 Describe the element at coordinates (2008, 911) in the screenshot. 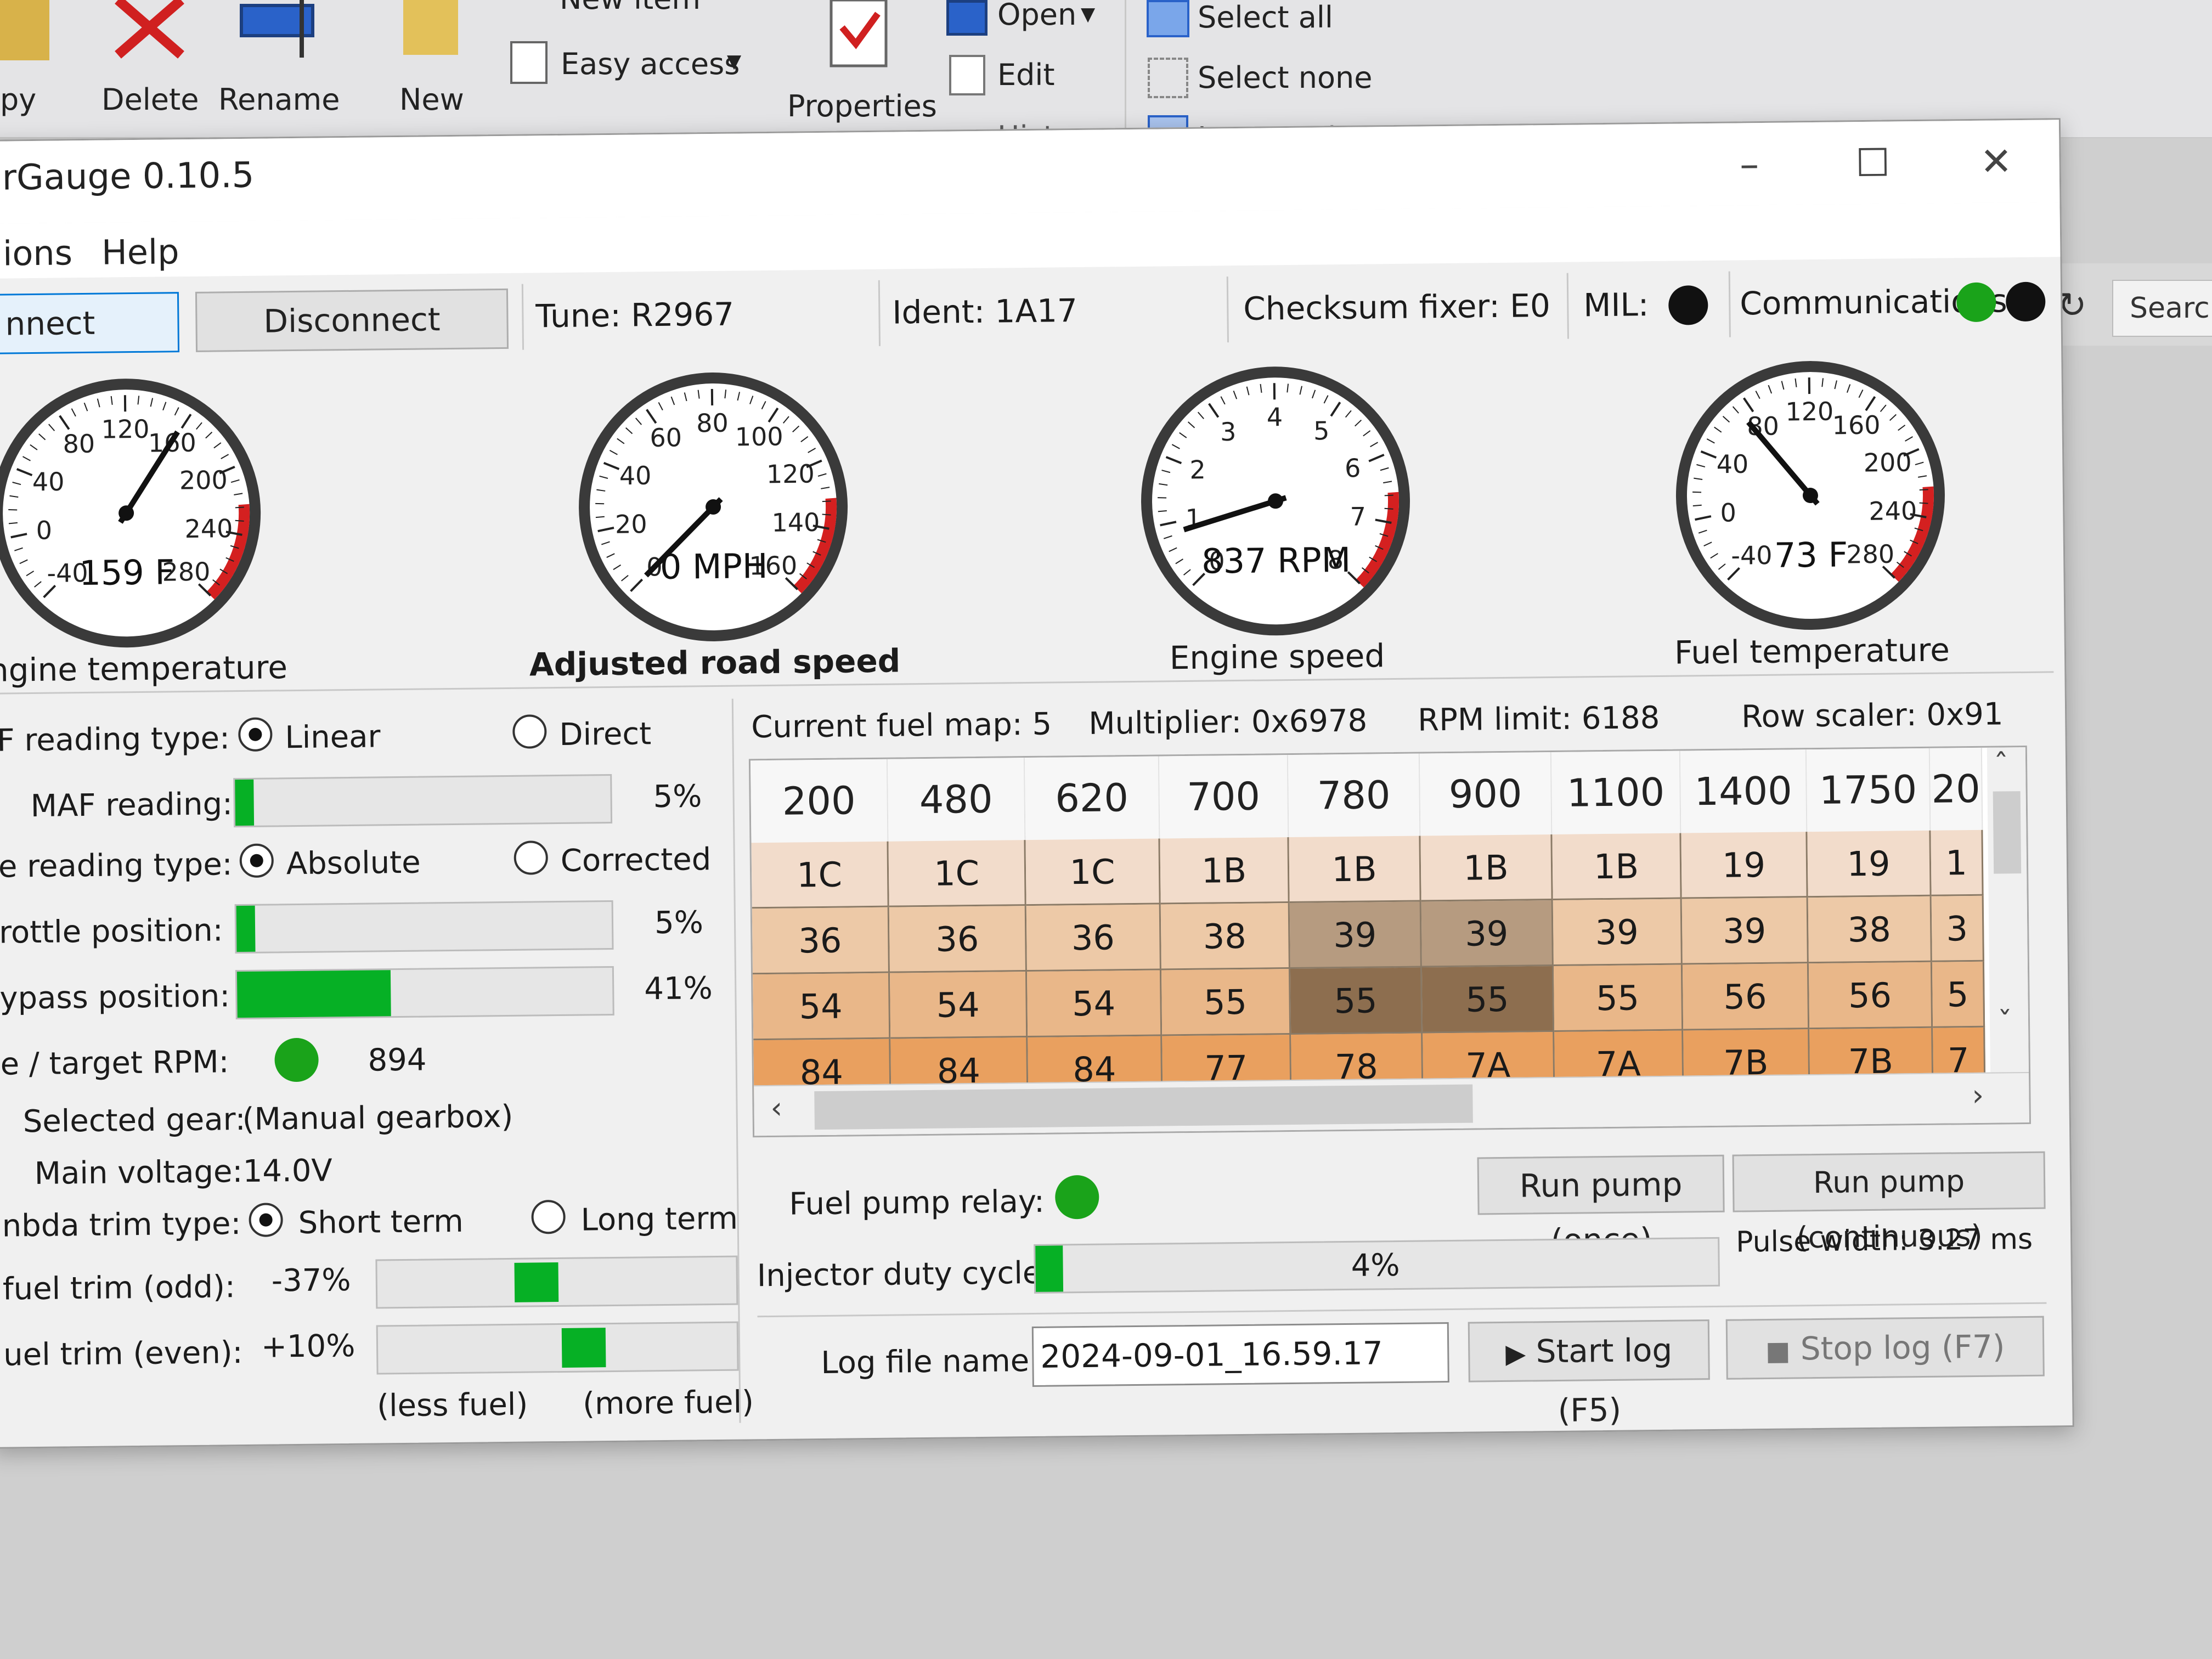

I see `fuel-map-vertical-scrollbar: ˆ ˇ` at that location.